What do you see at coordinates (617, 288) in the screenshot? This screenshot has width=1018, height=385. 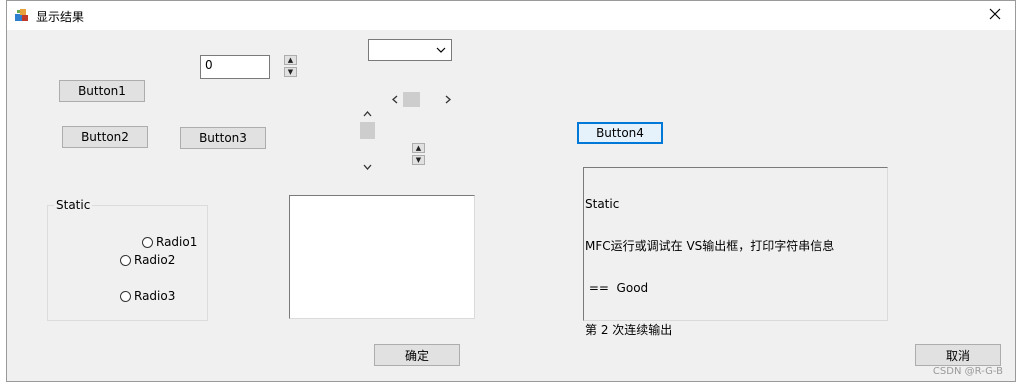 I see `output-line: == Good` at bounding box center [617, 288].